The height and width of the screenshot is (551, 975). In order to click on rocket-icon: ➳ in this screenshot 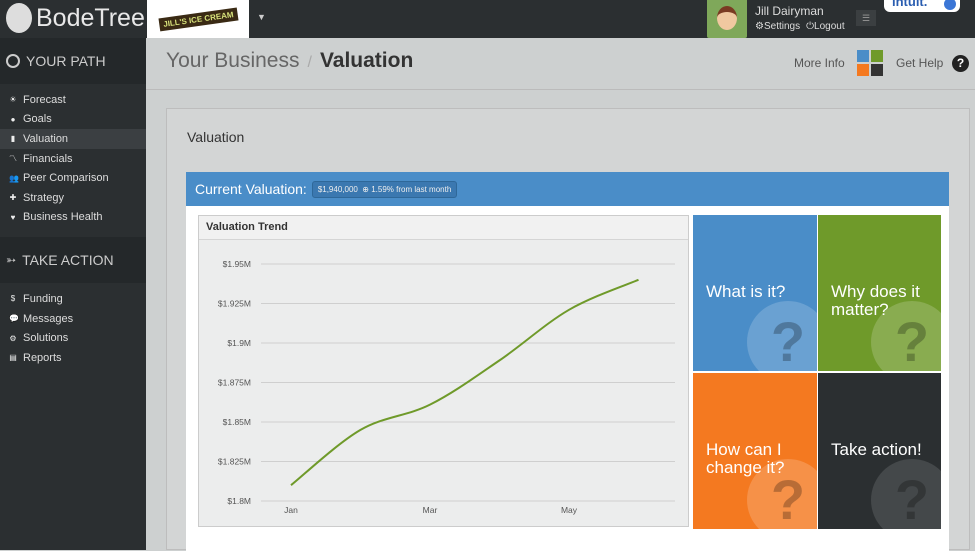, I will do `click(11, 260)`.